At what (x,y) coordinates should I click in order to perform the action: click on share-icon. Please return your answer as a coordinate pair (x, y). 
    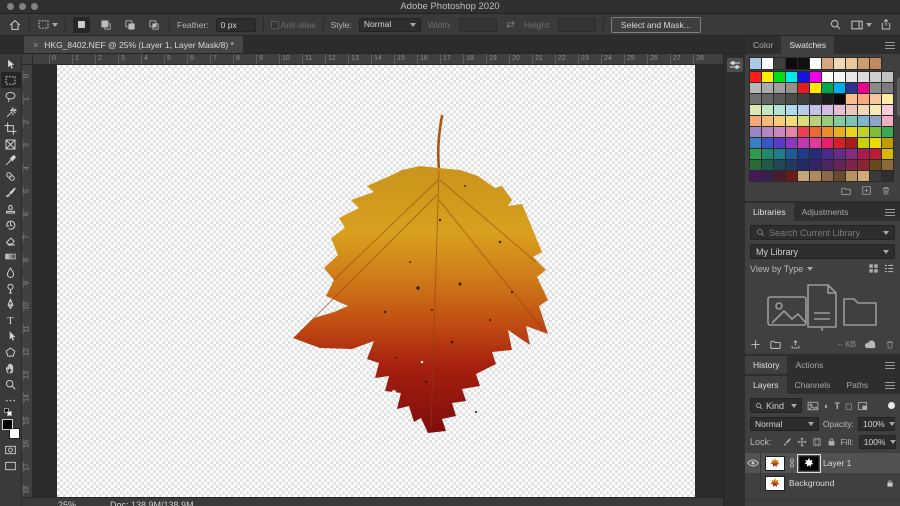
    Looking at the image, I should click on (886, 24).